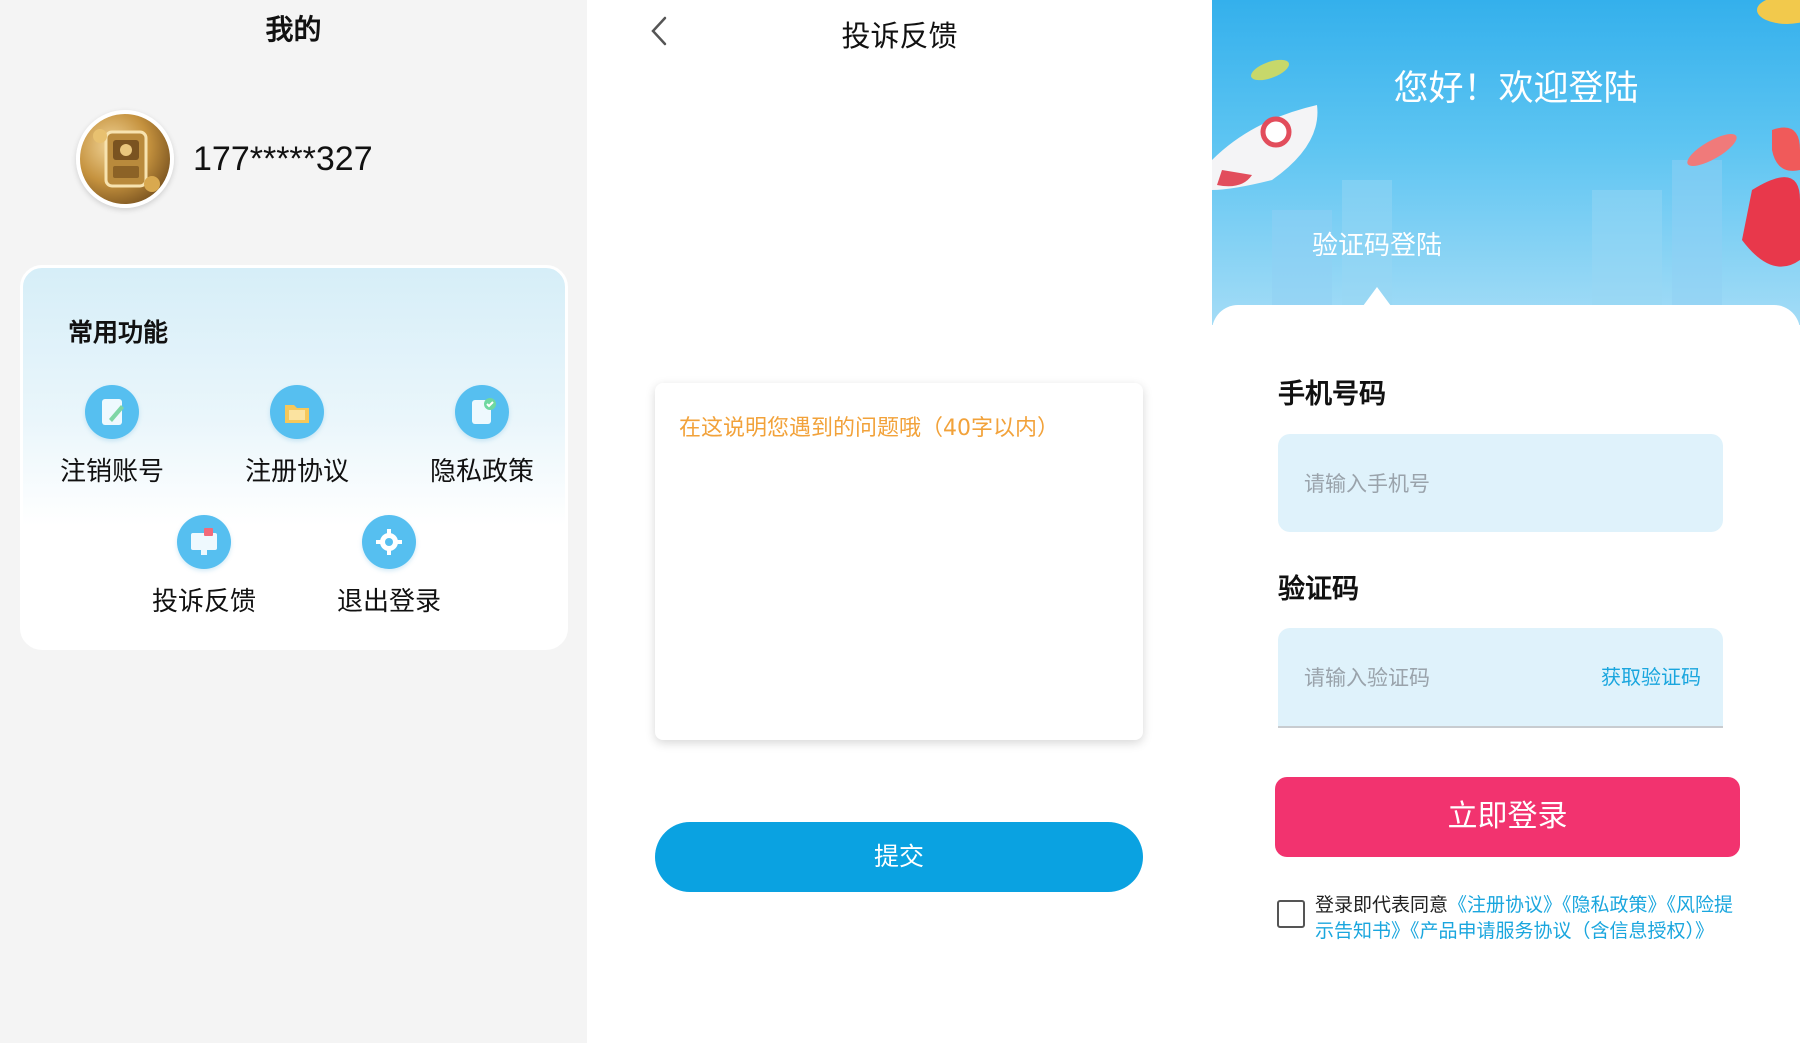 This screenshot has height=1043, width=1800. I want to click on feedback-button: 投诉反馈, so click(204, 566).